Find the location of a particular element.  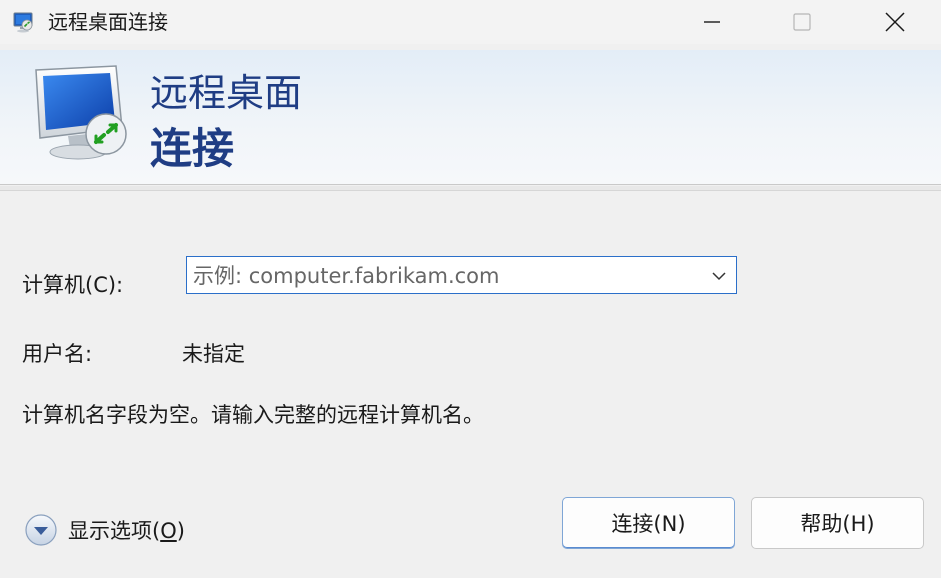

title-bar: 远程桌面连接 is located at coordinates (470, 22).